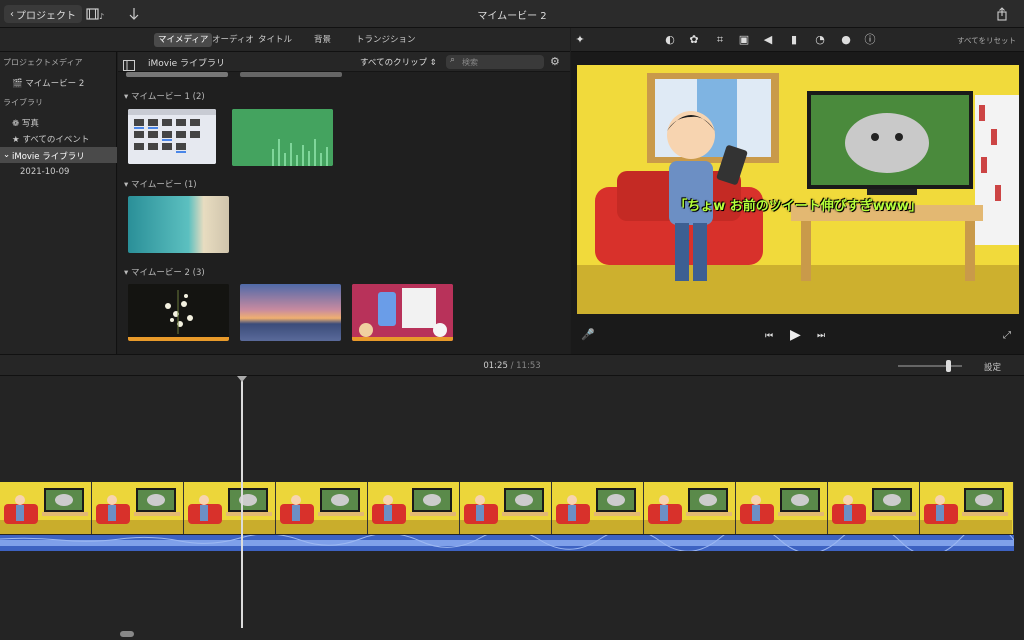 This screenshot has height=640, width=1024. Describe the element at coordinates (233, 40) in the screenshot. I see `tab-audio: オーディオ` at that location.